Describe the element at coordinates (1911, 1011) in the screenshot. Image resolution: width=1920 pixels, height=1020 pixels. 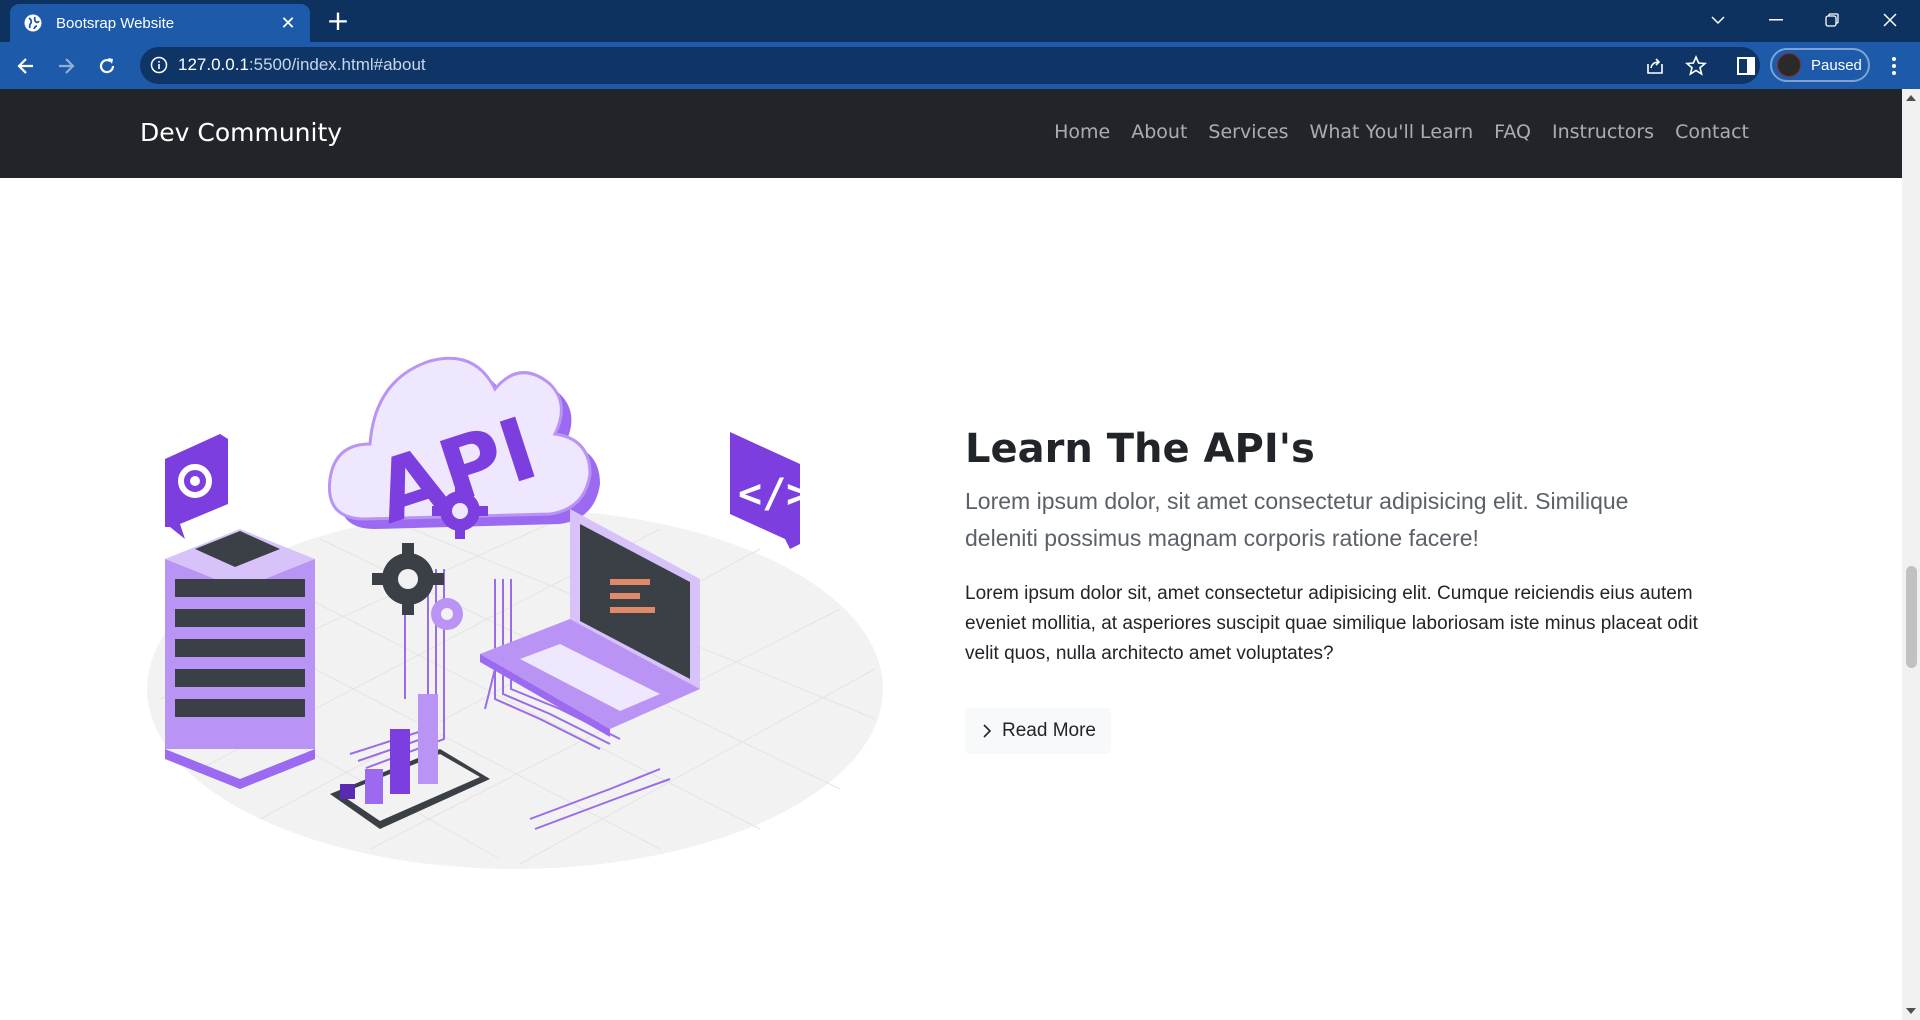
I see `scroll-down-icon` at that location.